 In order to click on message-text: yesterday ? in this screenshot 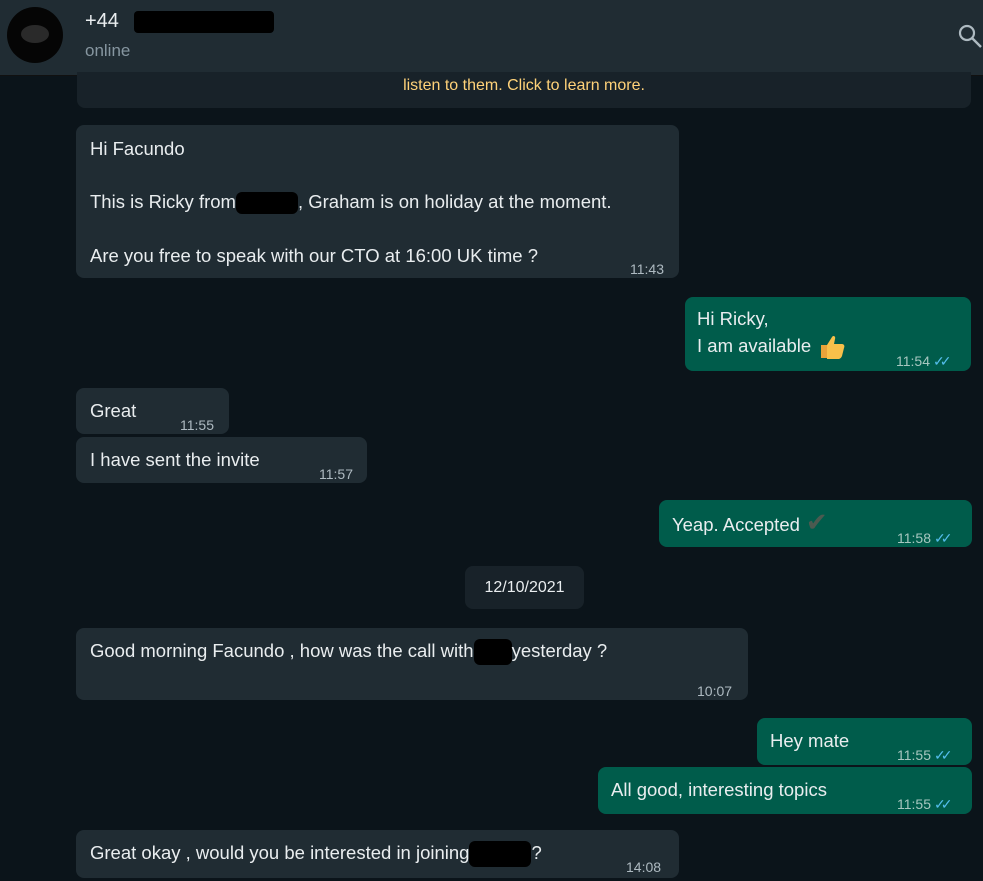, I will do `click(559, 650)`.